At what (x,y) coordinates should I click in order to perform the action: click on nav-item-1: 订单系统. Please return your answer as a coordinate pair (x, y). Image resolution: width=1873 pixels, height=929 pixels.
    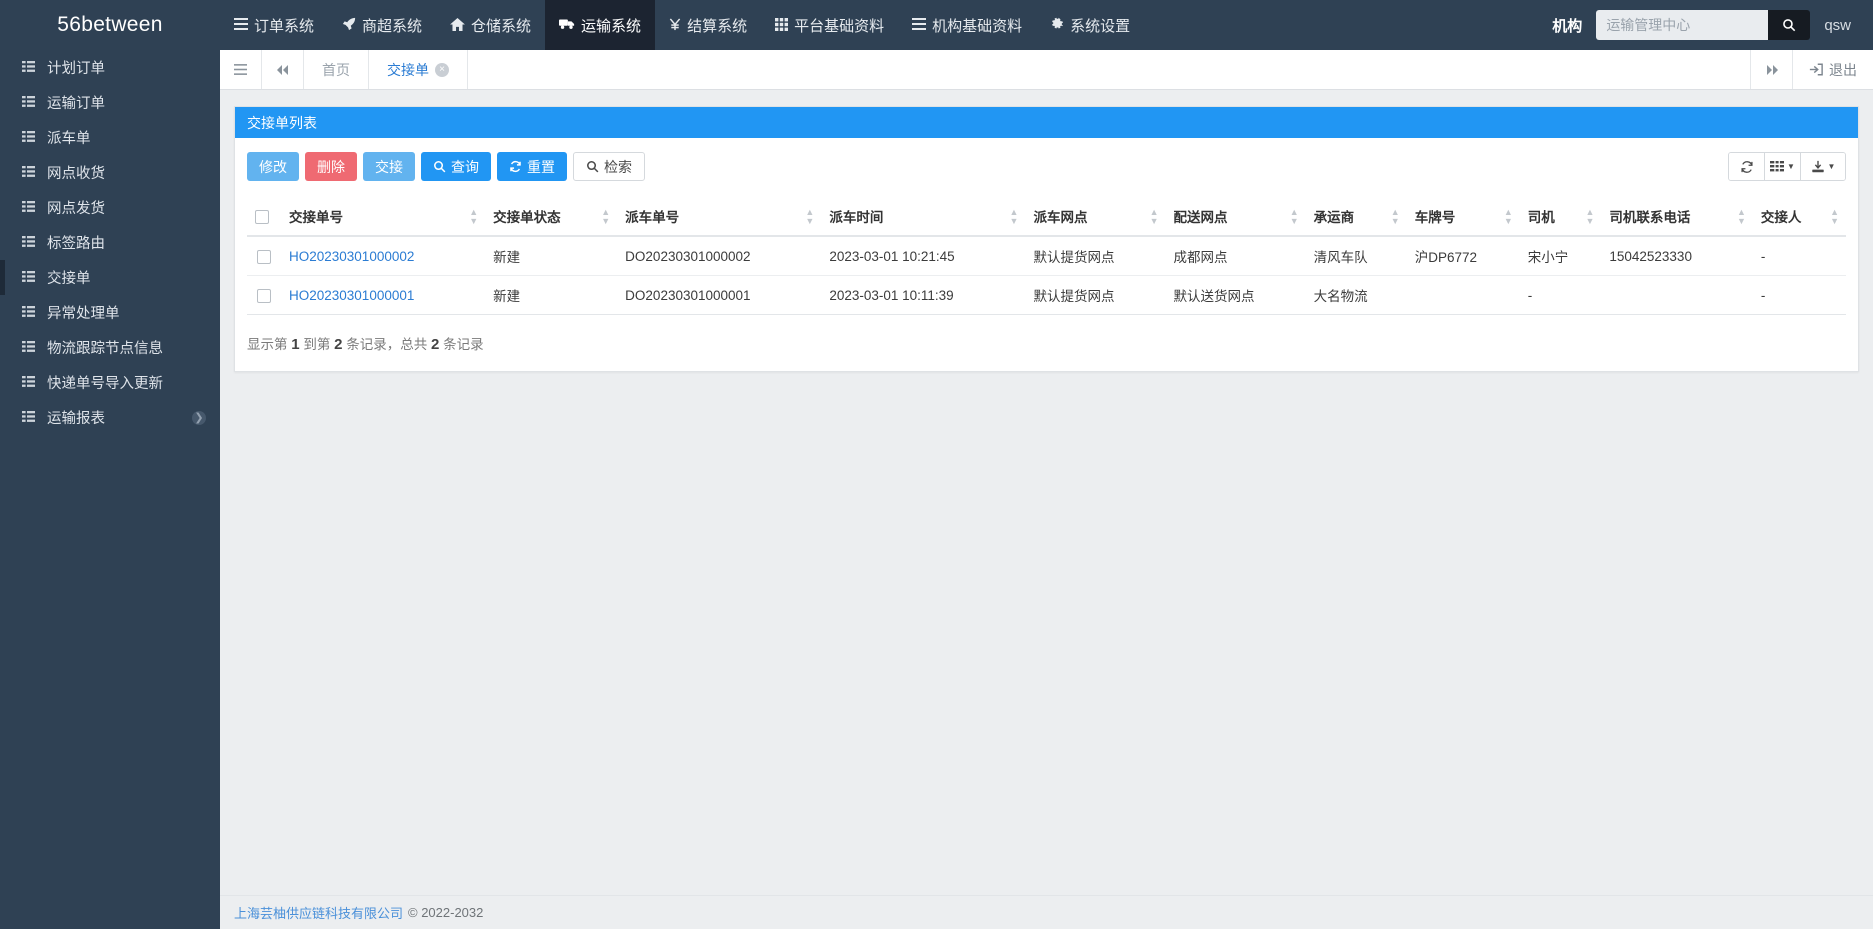
    Looking at the image, I should click on (274, 25).